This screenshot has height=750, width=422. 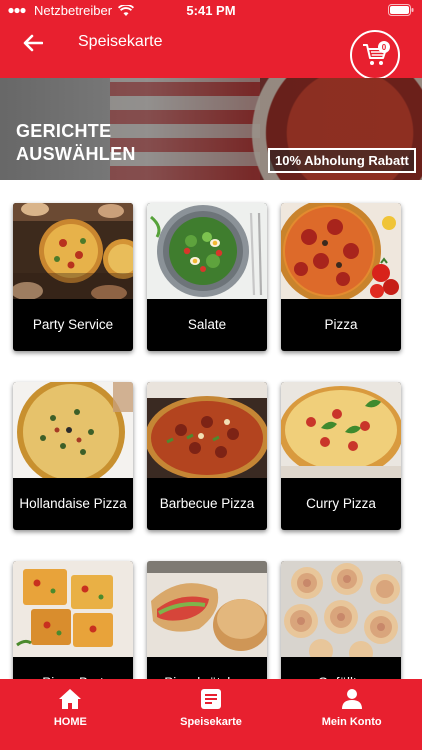 I want to click on bottom-tab-bar: HOME Speisekarte Mein Konto, so click(x=211, y=714).